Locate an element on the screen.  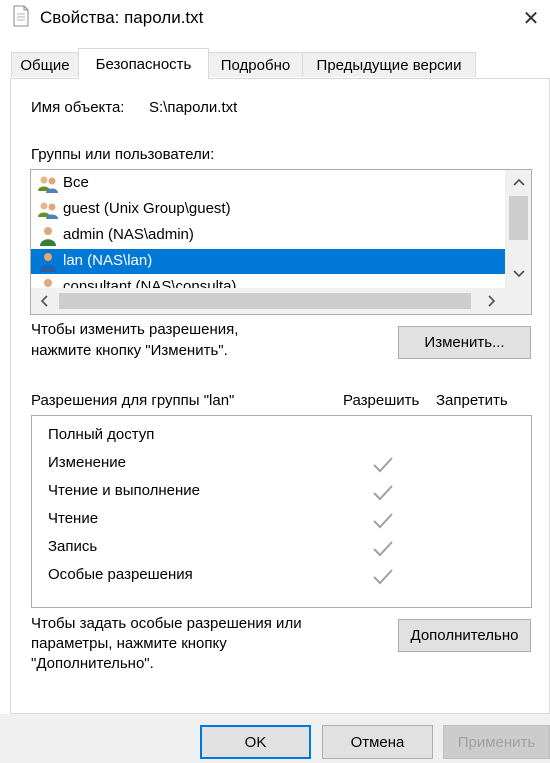
change-hint-line2: нажмите кнопку "Изменить". is located at coordinates (129, 350).